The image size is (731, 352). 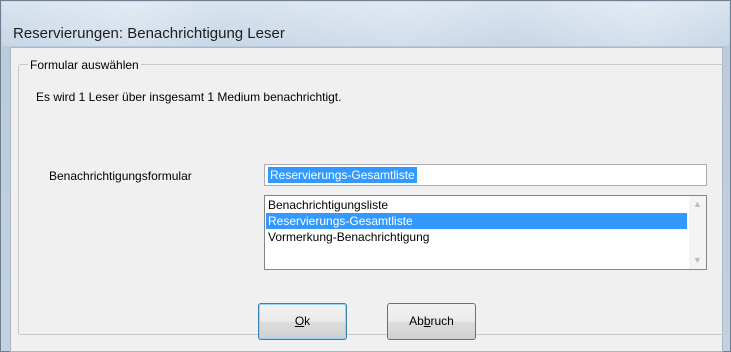 I want to click on form-field-label: Benachrichtigungsformular, so click(x=120, y=176).